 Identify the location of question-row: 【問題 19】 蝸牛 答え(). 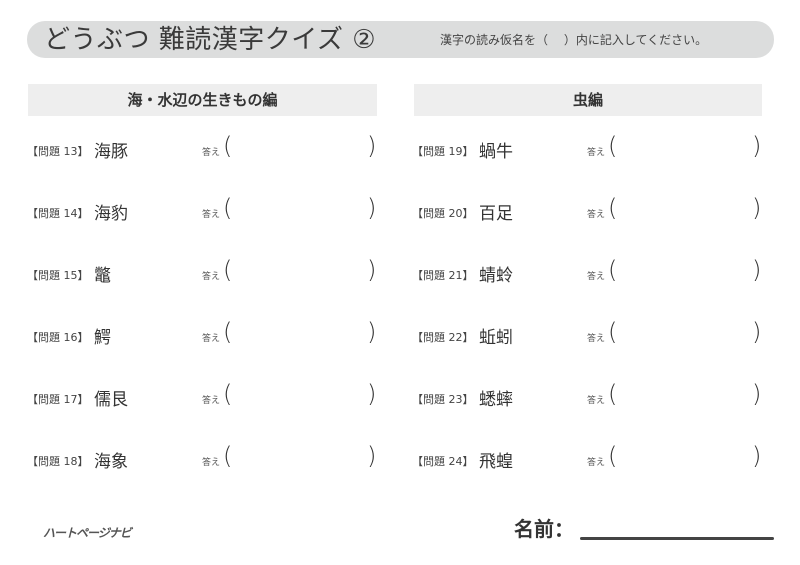
(592, 148).